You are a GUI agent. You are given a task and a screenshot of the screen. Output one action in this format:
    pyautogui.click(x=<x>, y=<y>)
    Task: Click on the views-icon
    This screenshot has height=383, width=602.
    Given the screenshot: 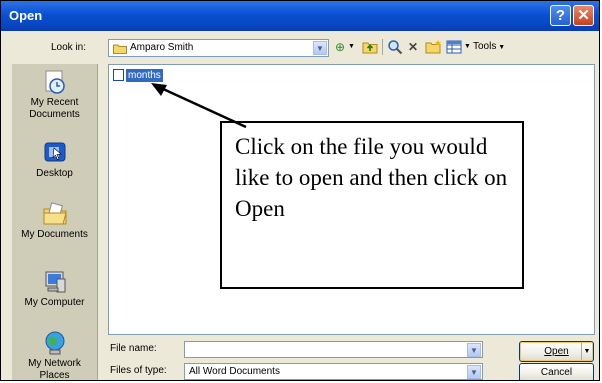 What is the action you would take?
    pyautogui.click(x=454, y=47)
    